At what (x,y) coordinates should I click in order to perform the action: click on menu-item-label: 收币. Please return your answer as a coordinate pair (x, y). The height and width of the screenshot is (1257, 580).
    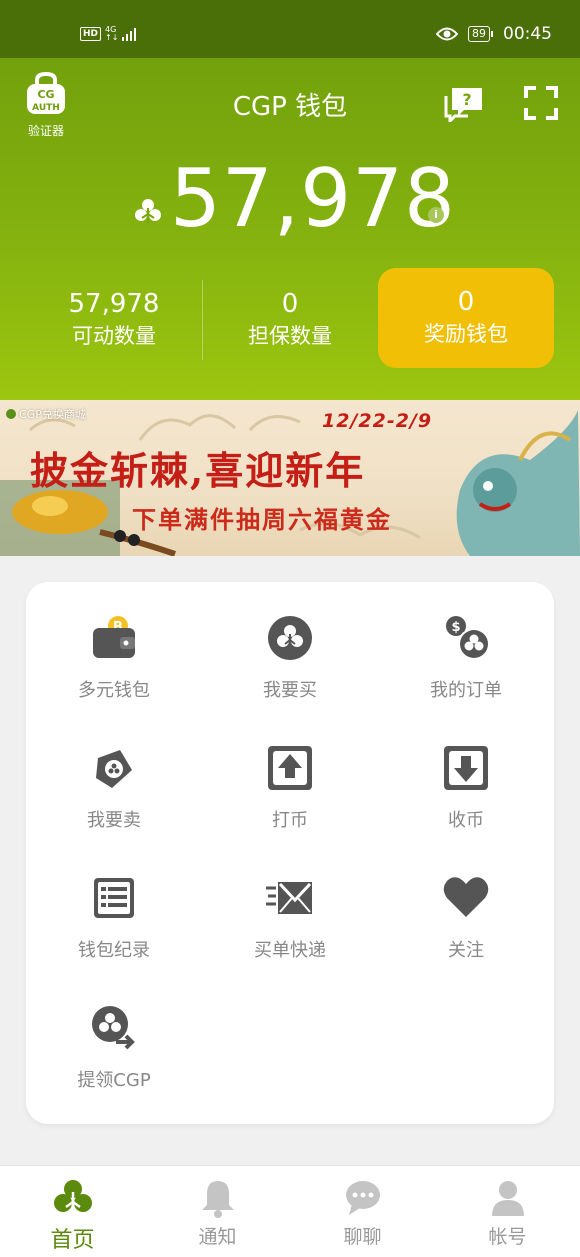
    Looking at the image, I should click on (466, 820).